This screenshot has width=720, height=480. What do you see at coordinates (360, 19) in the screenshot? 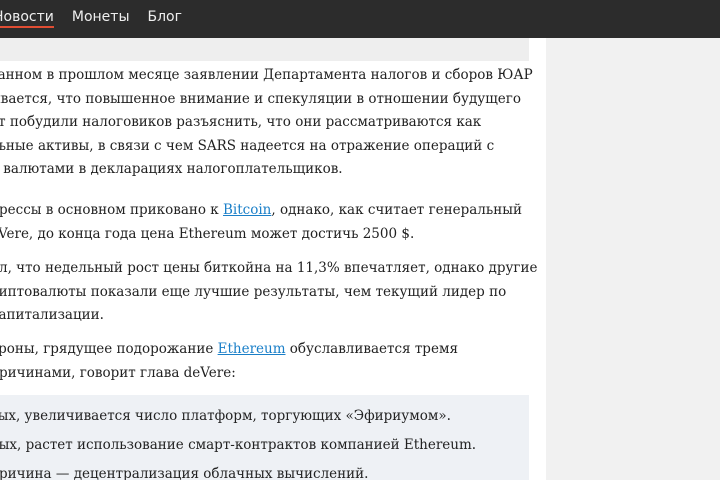
I see `top-navigation-bar: Новости Монеты Блог` at bounding box center [360, 19].